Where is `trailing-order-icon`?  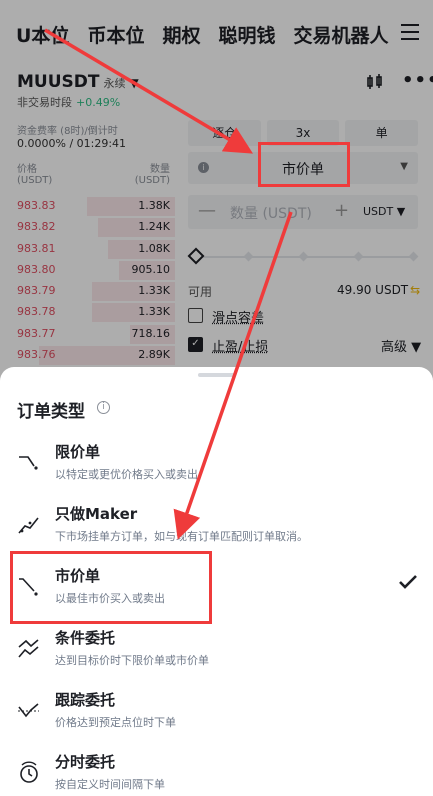
trailing-order-icon is located at coordinates (28, 710).